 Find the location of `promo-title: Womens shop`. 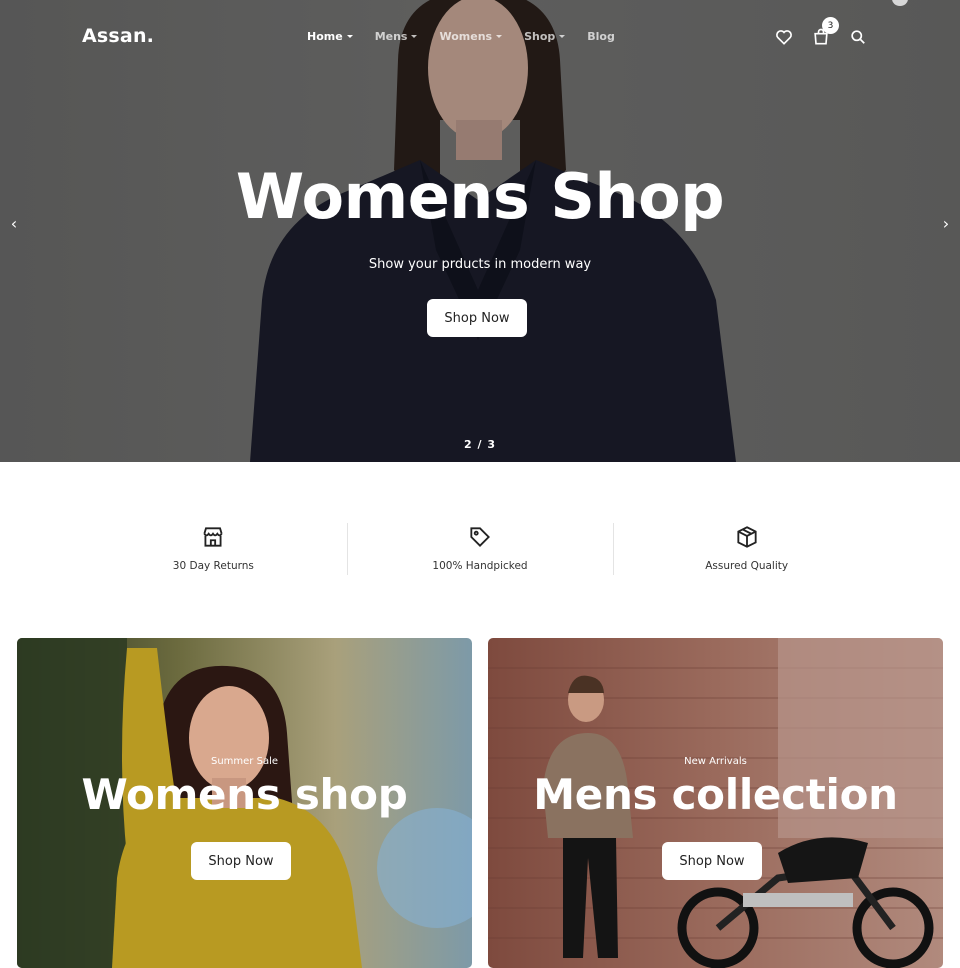

promo-title: Womens shop is located at coordinates (244, 794).